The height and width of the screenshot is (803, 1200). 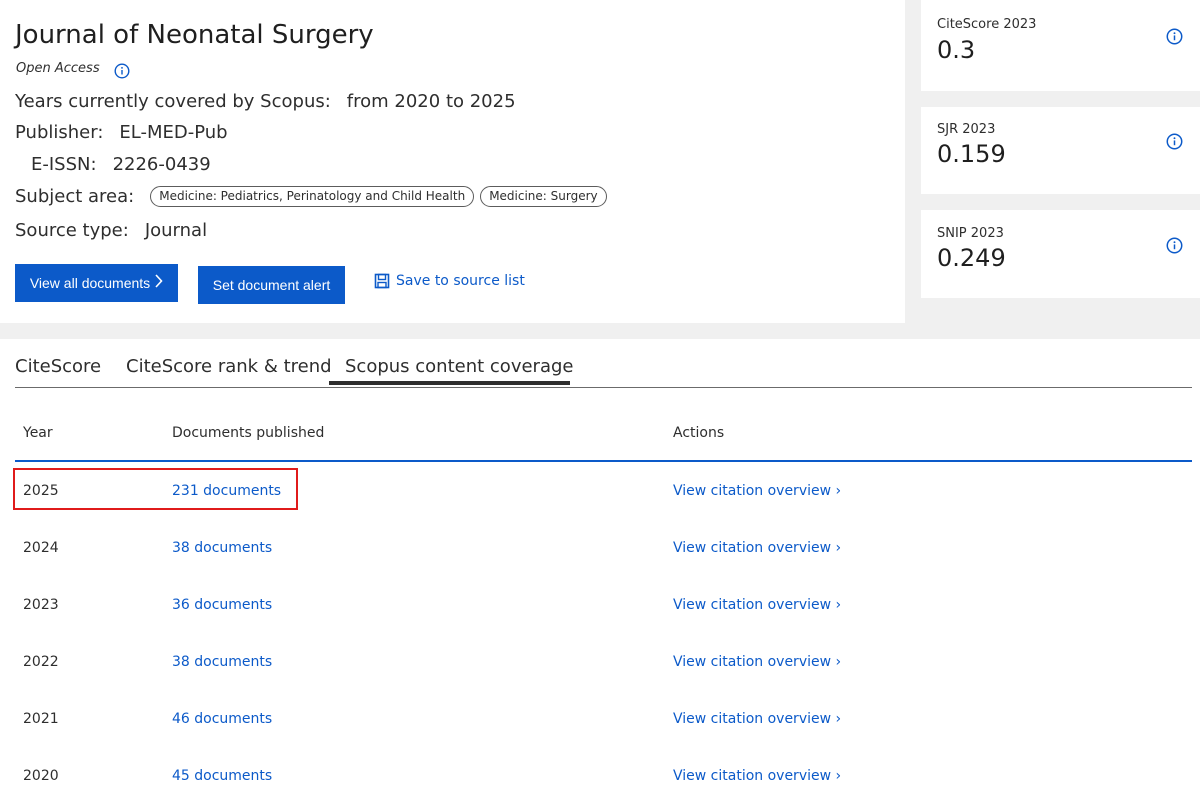 What do you see at coordinates (155, 489) in the screenshot?
I see `highlight-box` at bounding box center [155, 489].